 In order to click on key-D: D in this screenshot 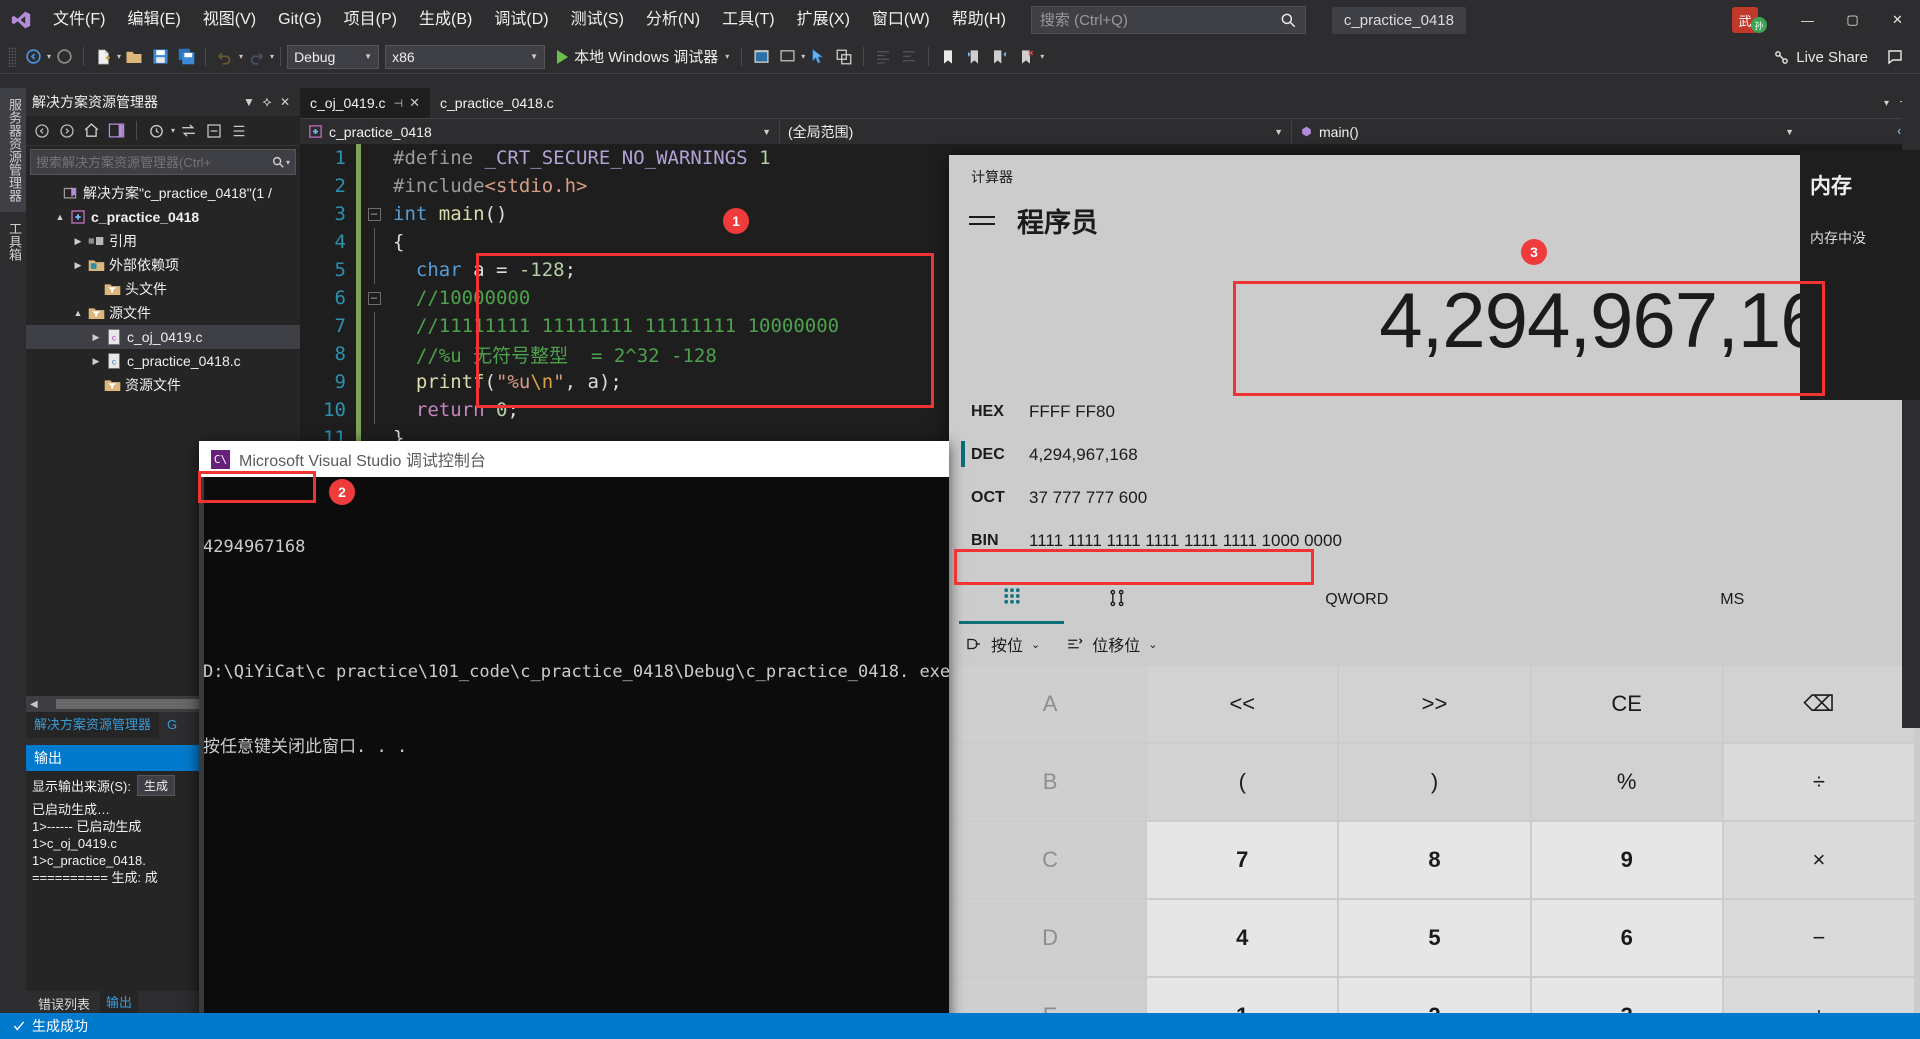, I will do `click(1050, 938)`.